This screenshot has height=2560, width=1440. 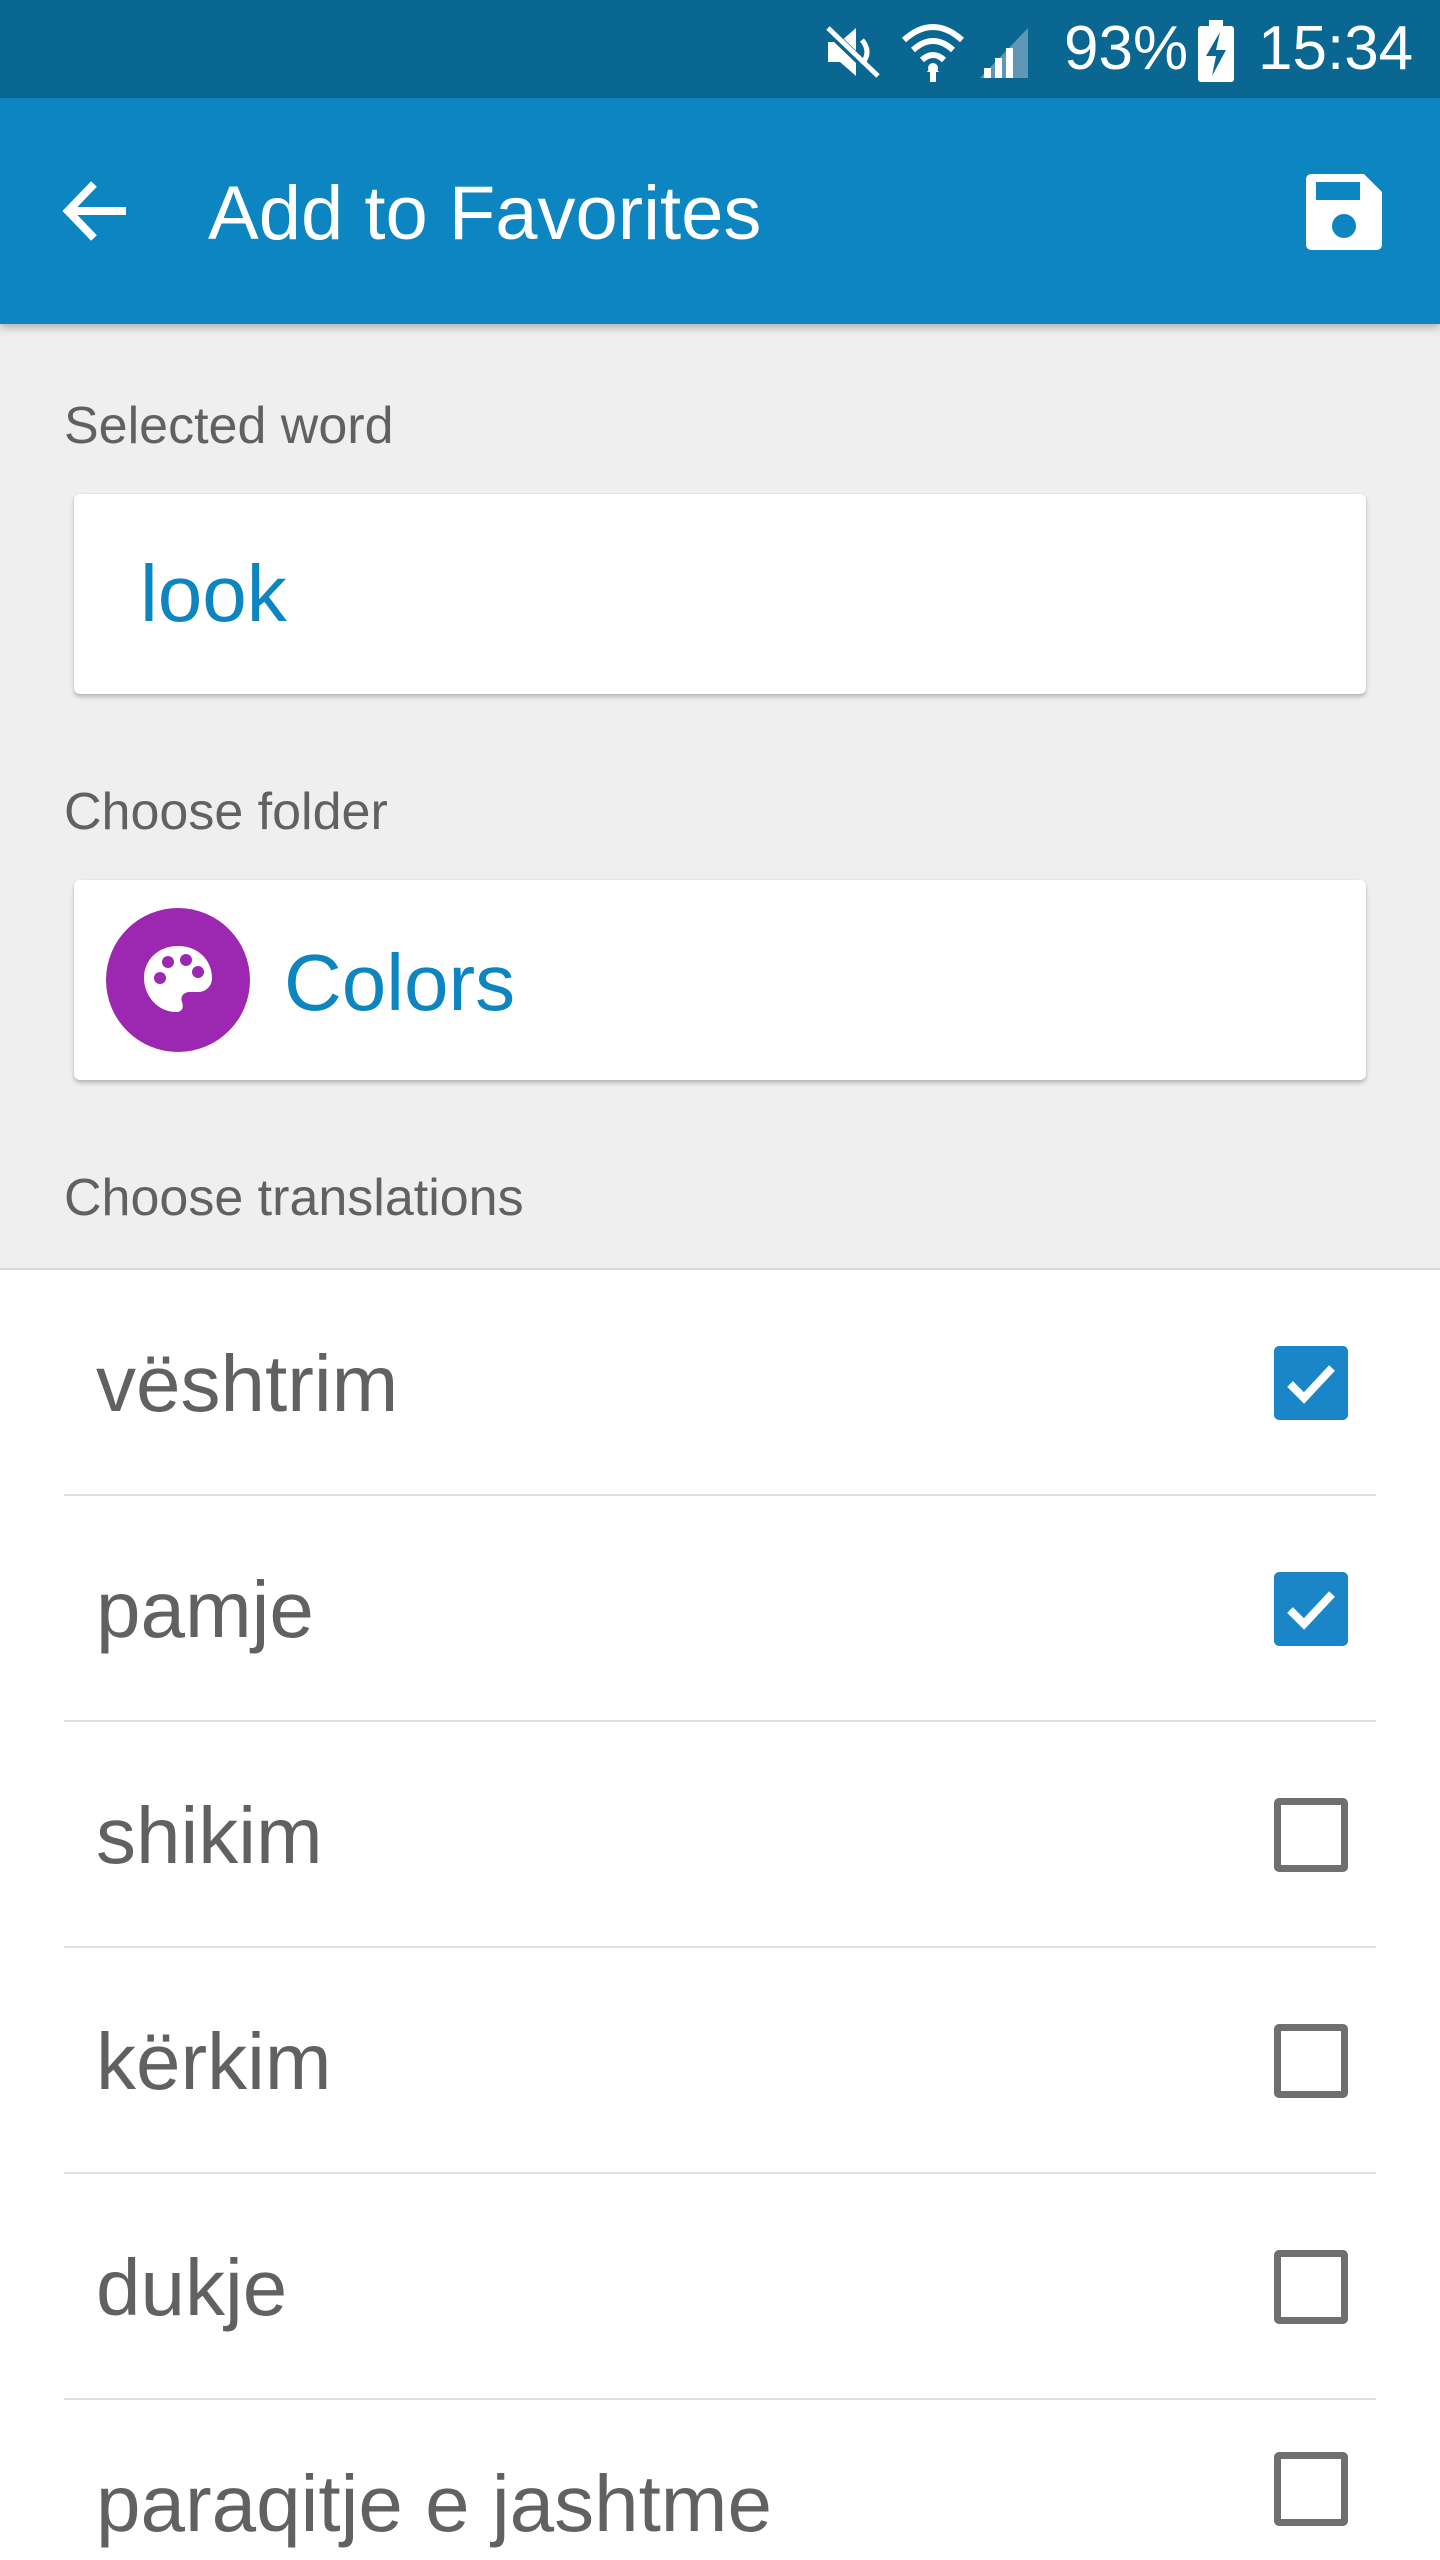 What do you see at coordinates (720, 1383) in the screenshot?
I see `translation-row: vështrim` at bounding box center [720, 1383].